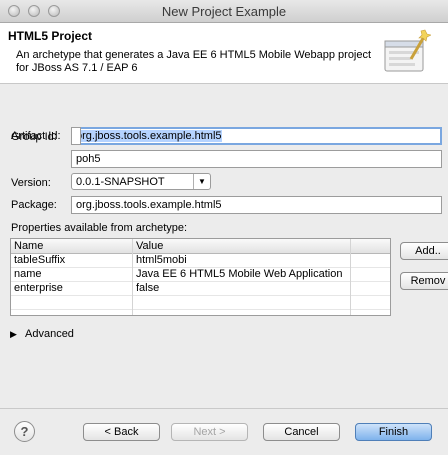 Image resolution: width=448 pixels, height=455 pixels. I want to click on advanced-toggle: ▶ Advanced, so click(70, 335).